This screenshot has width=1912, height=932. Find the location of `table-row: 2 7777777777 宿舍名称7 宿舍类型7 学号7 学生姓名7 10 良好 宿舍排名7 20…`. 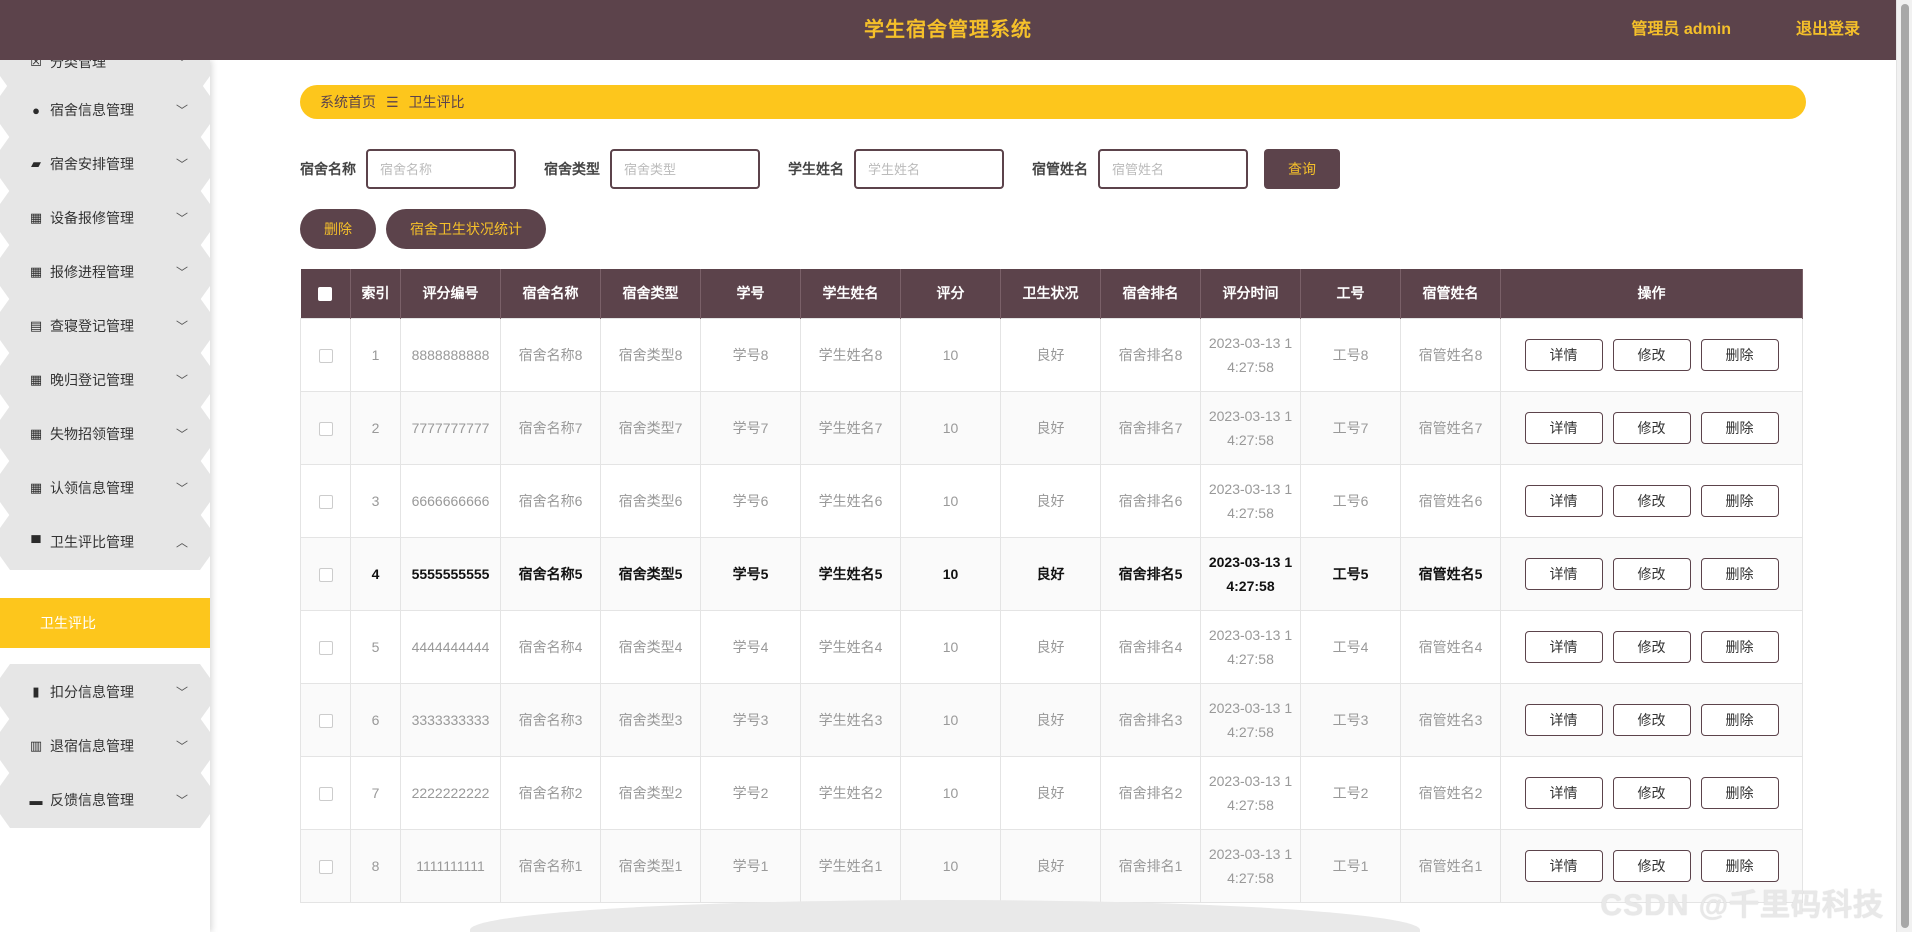

table-row: 2 7777777777 宿舍名称7 宿舍类型7 学号7 学生姓名7 10 良好 宿舍排名7 20… is located at coordinates (1051, 427).